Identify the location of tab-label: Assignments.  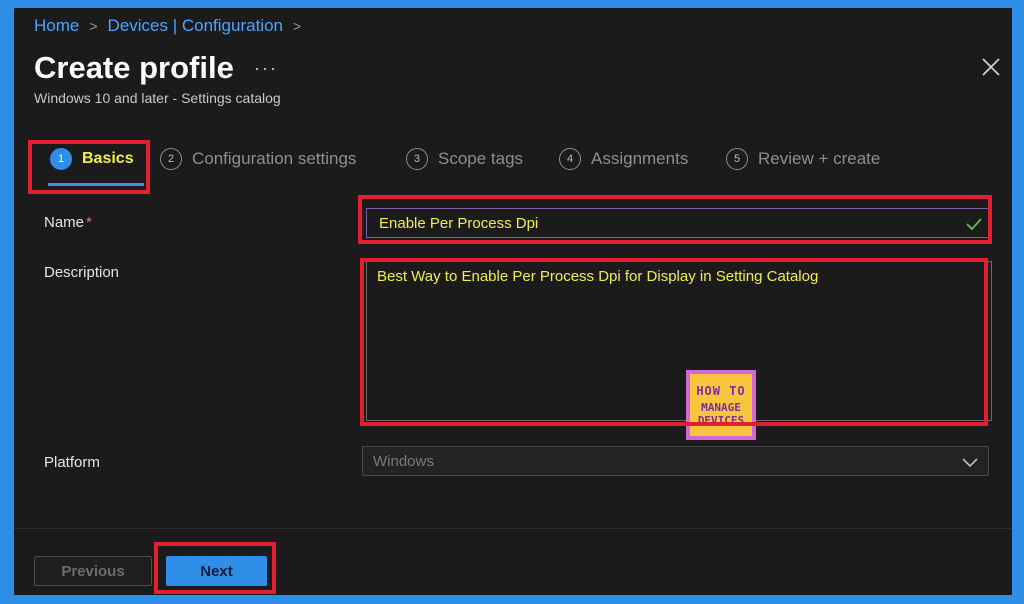
(640, 158).